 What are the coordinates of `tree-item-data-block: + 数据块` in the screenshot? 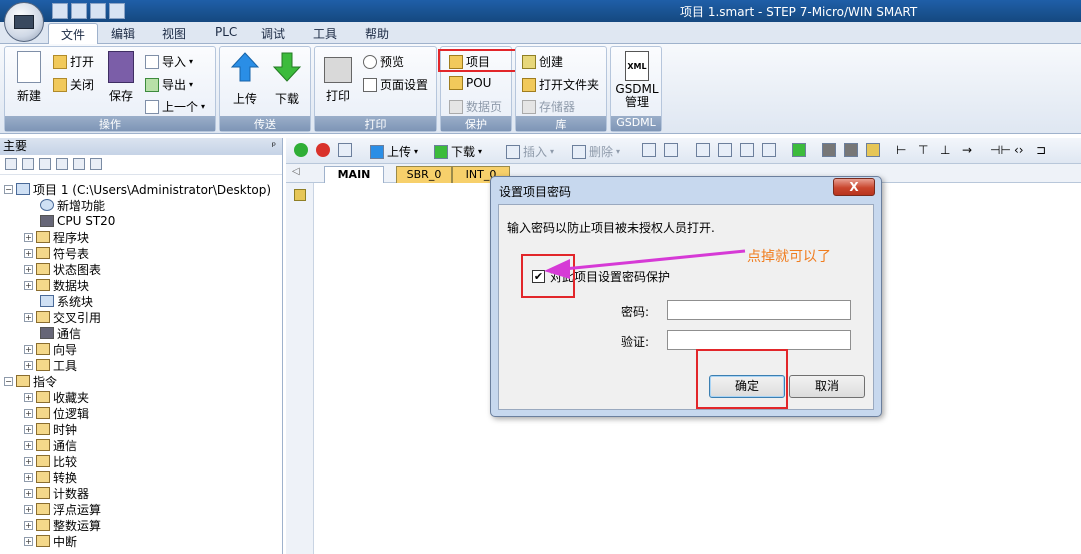 It's located at (56, 285).